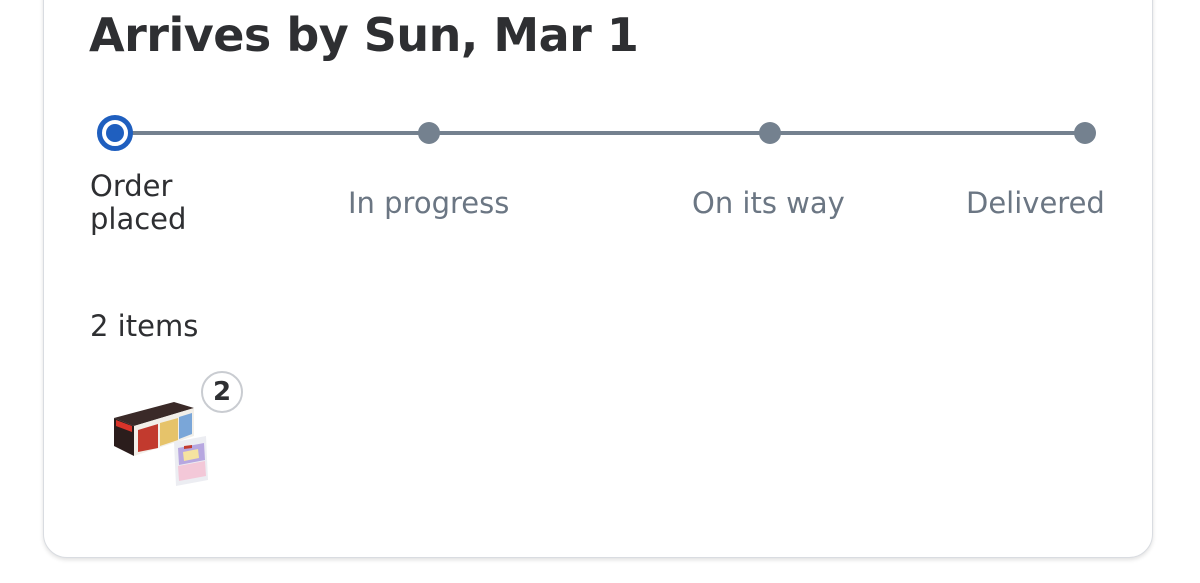 The height and width of the screenshot is (583, 1200). I want to click on item-quantity-badge: 2, so click(222, 392).